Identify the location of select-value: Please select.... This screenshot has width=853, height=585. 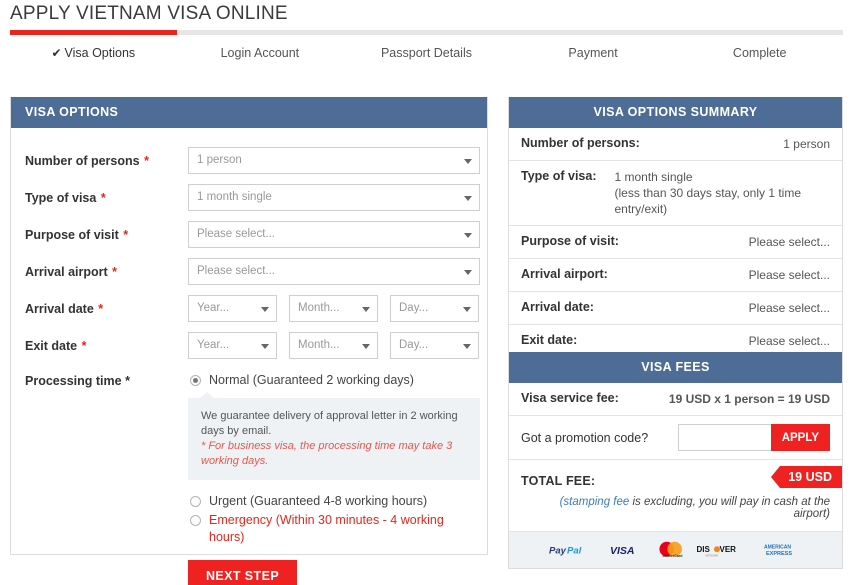
(236, 234).